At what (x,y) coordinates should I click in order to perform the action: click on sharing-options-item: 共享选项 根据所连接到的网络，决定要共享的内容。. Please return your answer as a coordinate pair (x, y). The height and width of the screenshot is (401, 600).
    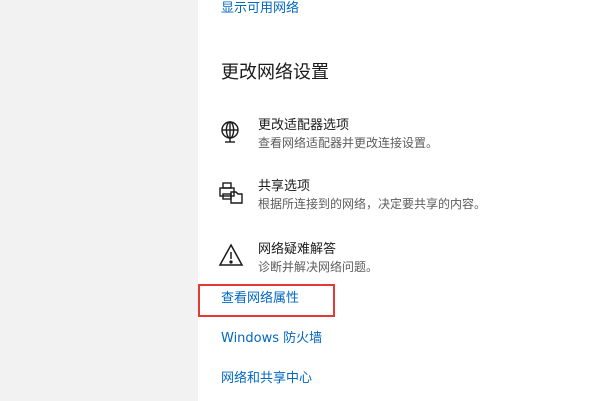
    Looking at the image, I should click on (408, 198).